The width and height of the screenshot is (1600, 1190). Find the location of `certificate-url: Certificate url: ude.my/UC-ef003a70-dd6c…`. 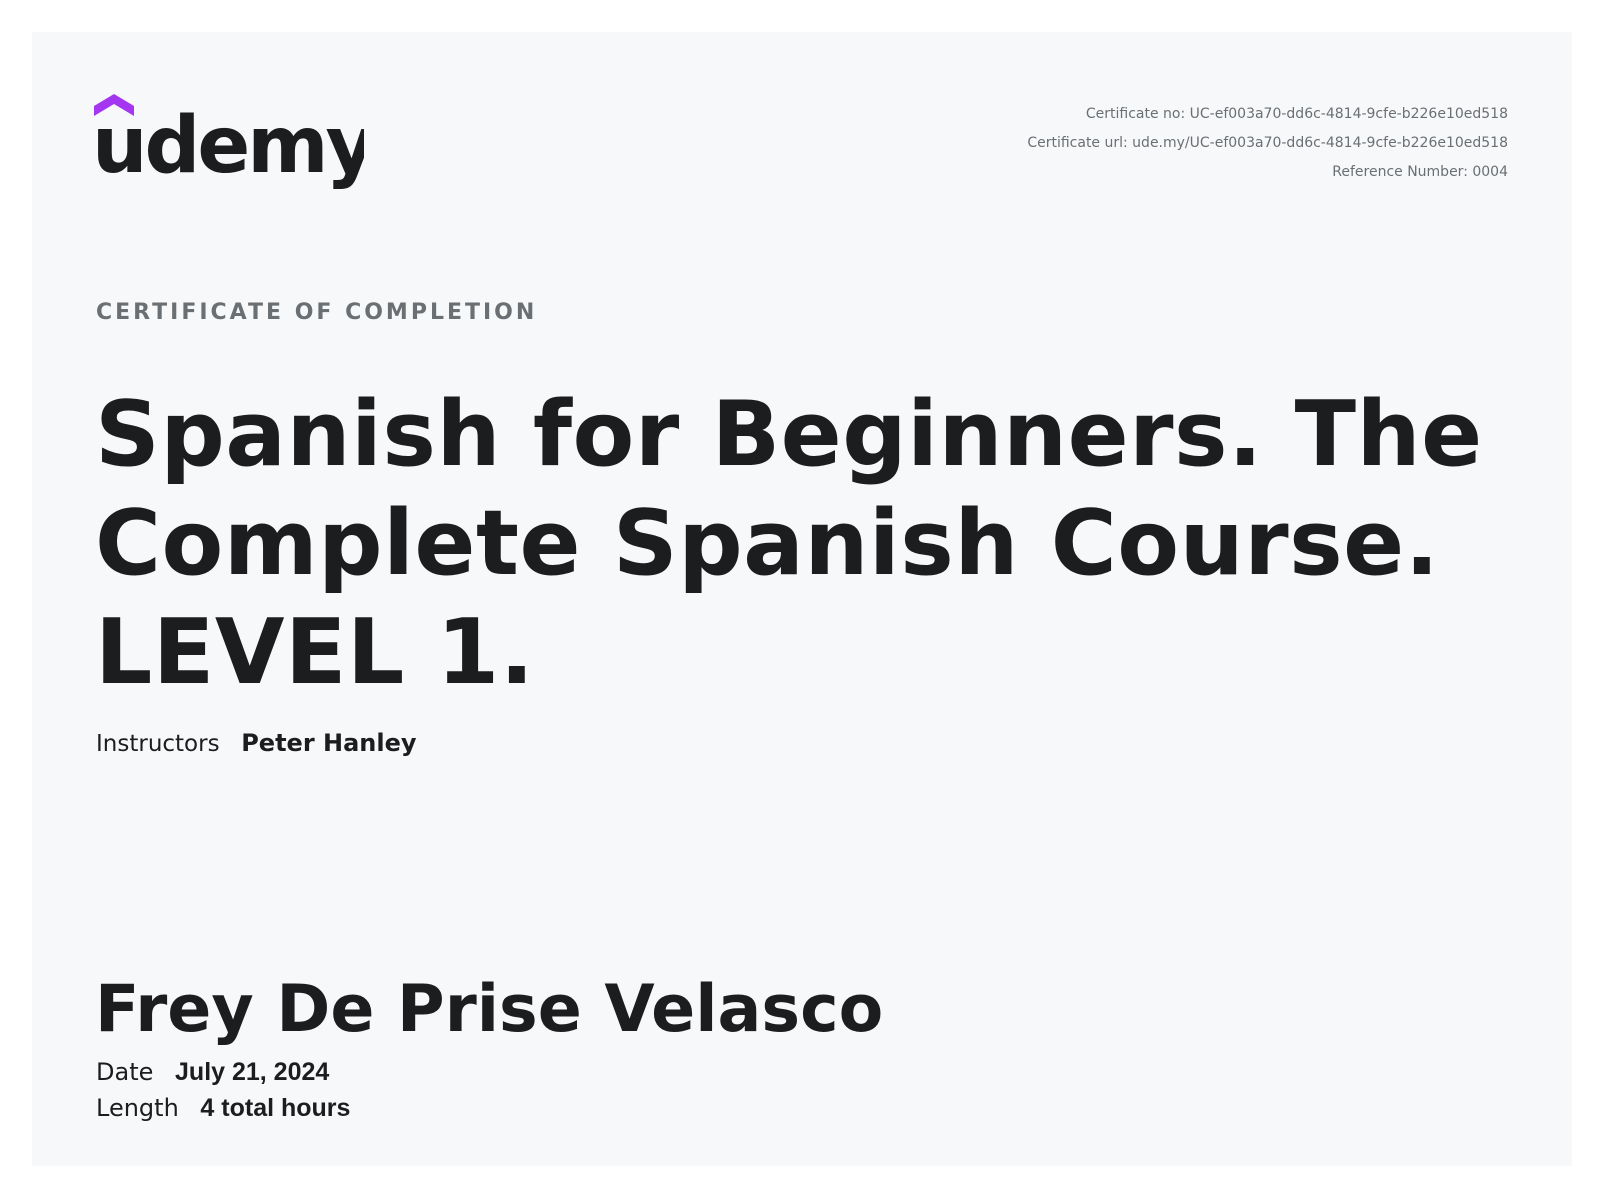

certificate-url: Certificate url: ude.my/UC-ef003a70-dd6c… is located at coordinates (1267, 143).